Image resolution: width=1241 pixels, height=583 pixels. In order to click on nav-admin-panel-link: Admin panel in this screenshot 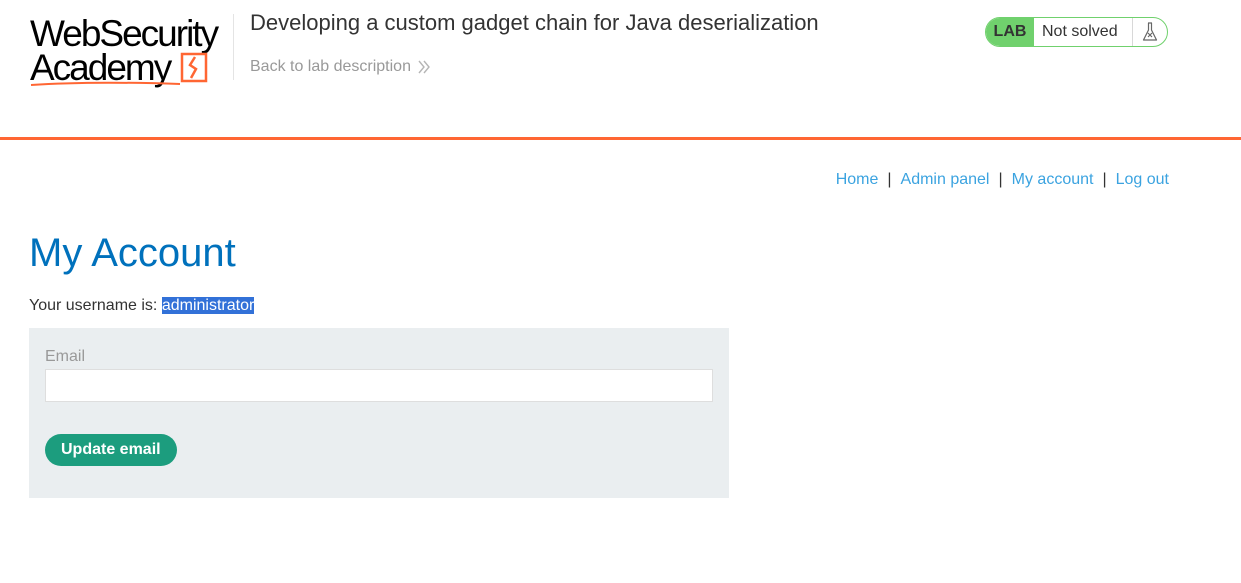, I will do `click(945, 179)`.